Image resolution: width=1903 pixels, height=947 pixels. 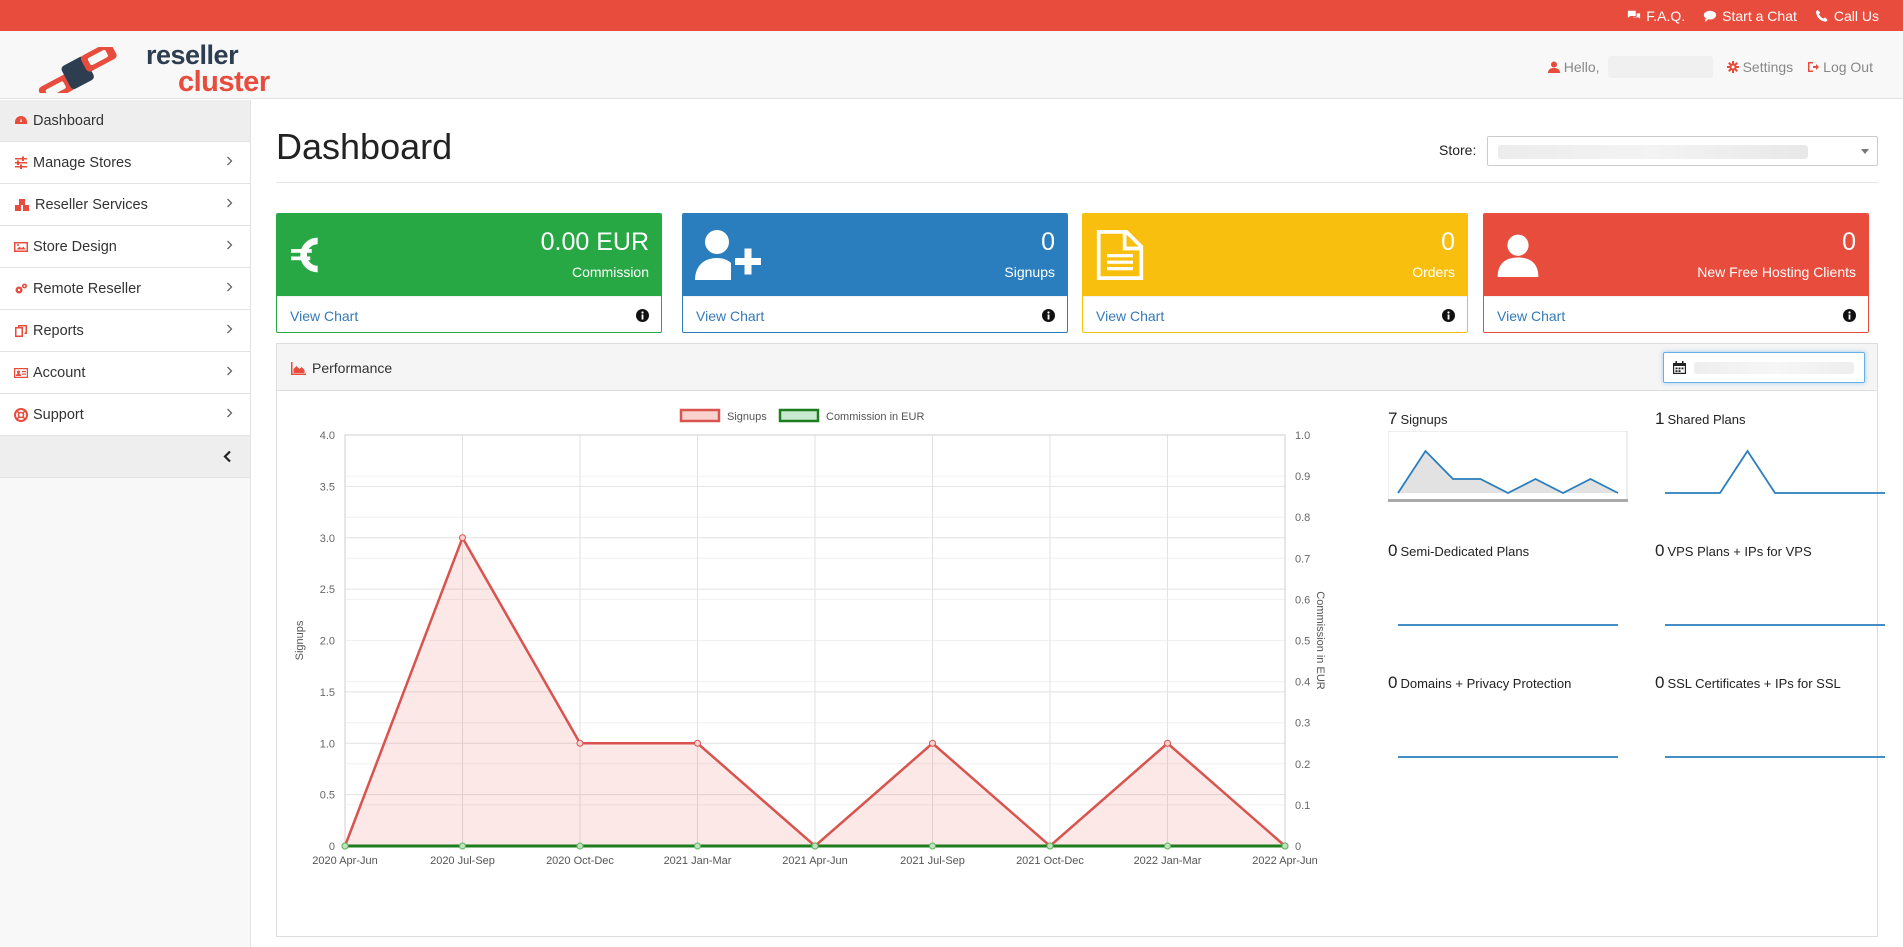 I want to click on page-title: Dashboard, so click(x=364, y=146).